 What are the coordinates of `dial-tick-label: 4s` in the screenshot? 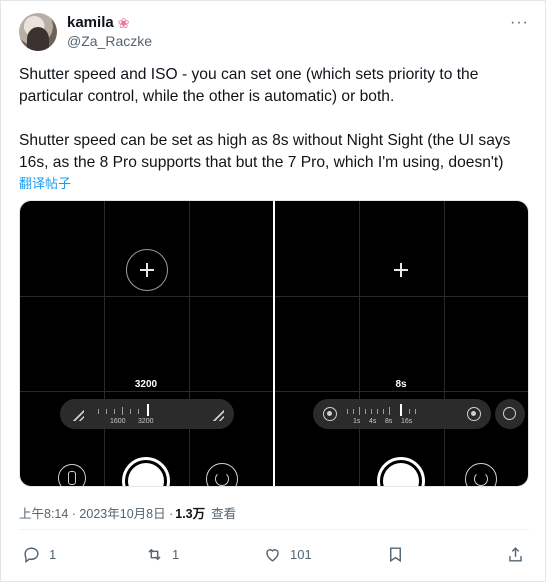 It's located at (373, 421).